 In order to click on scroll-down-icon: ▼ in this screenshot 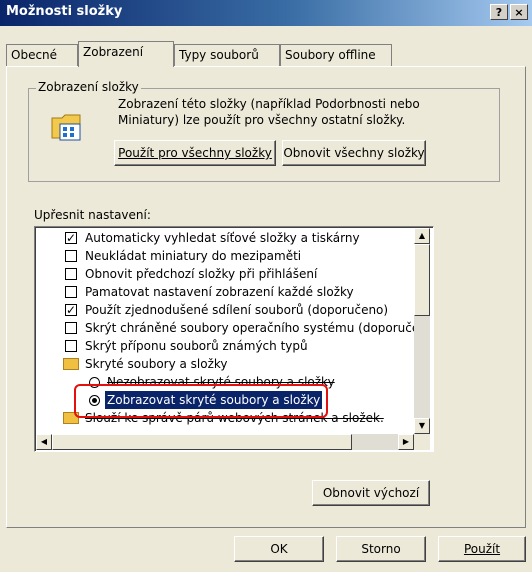, I will do `click(422, 426)`.